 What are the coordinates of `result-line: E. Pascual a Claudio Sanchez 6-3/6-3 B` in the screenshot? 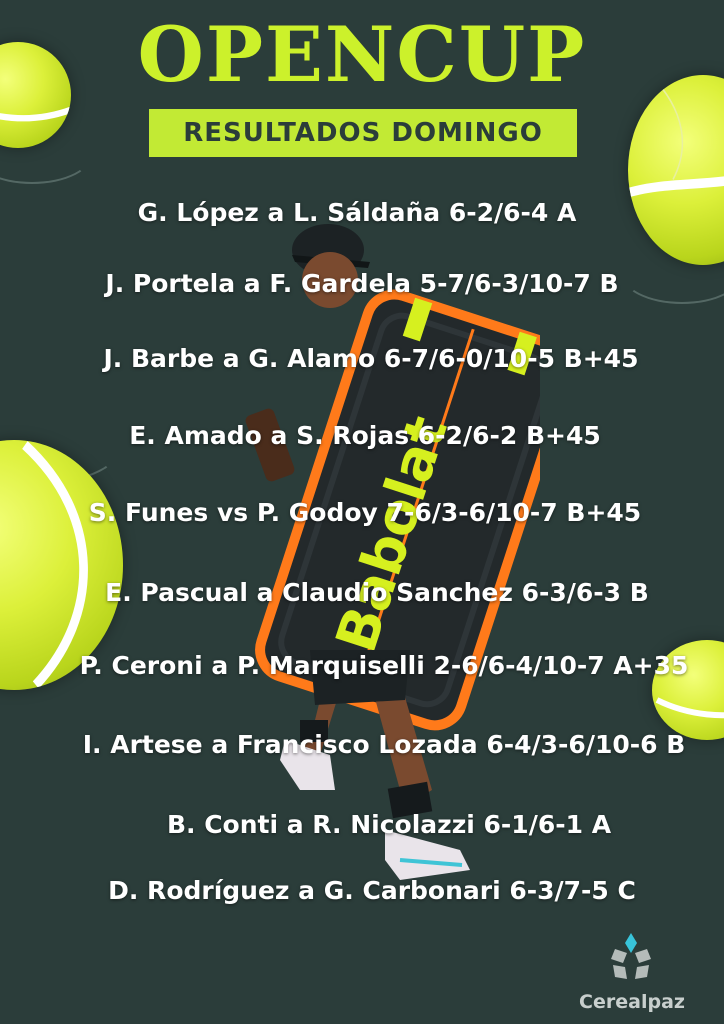 It's located at (377, 592).